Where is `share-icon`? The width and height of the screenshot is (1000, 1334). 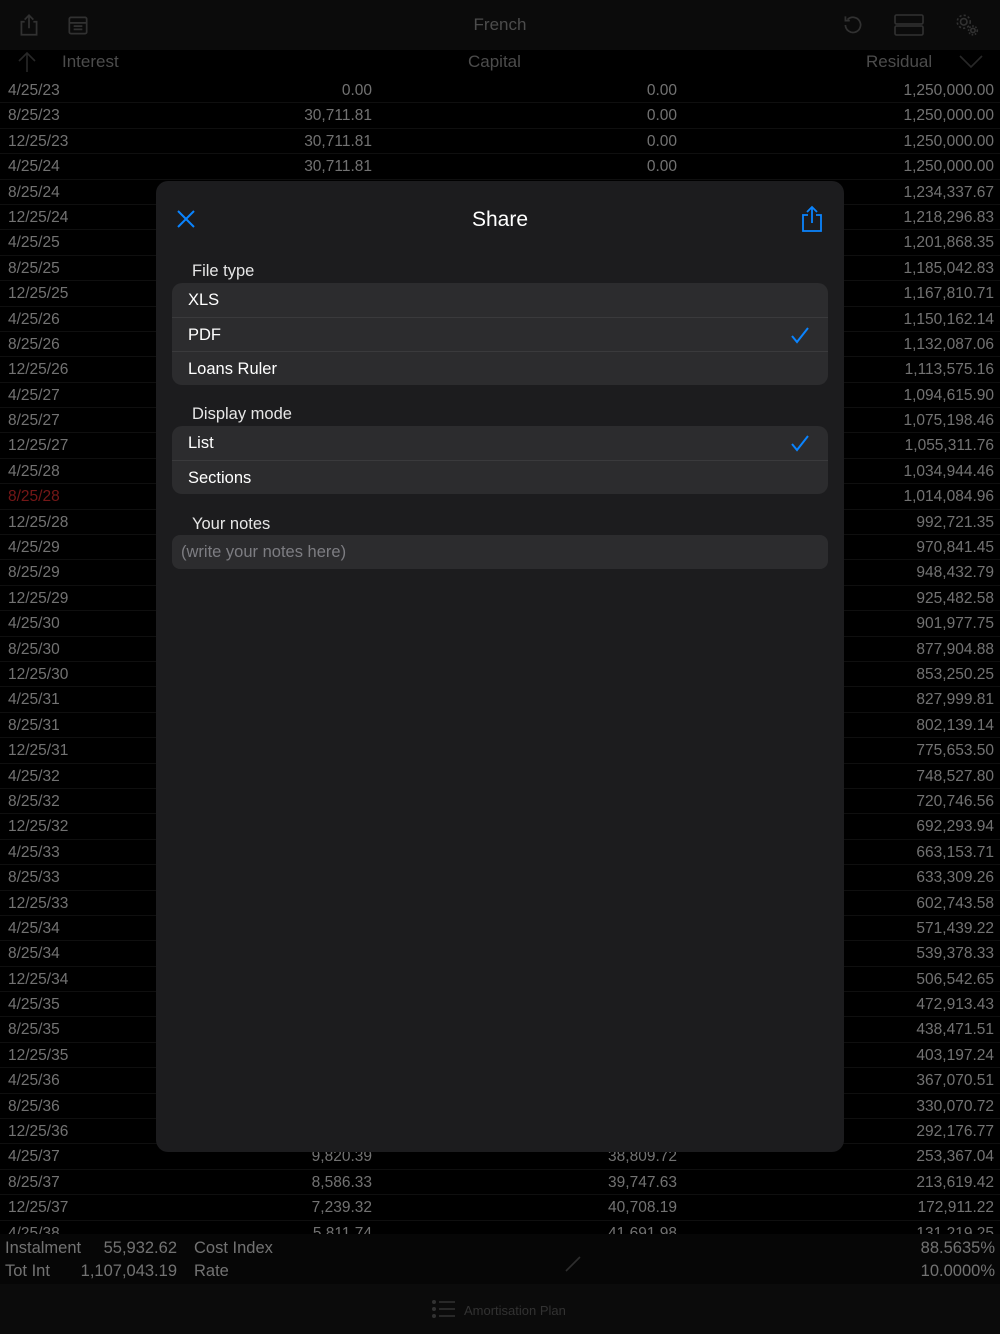 share-icon is located at coordinates (812, 219).